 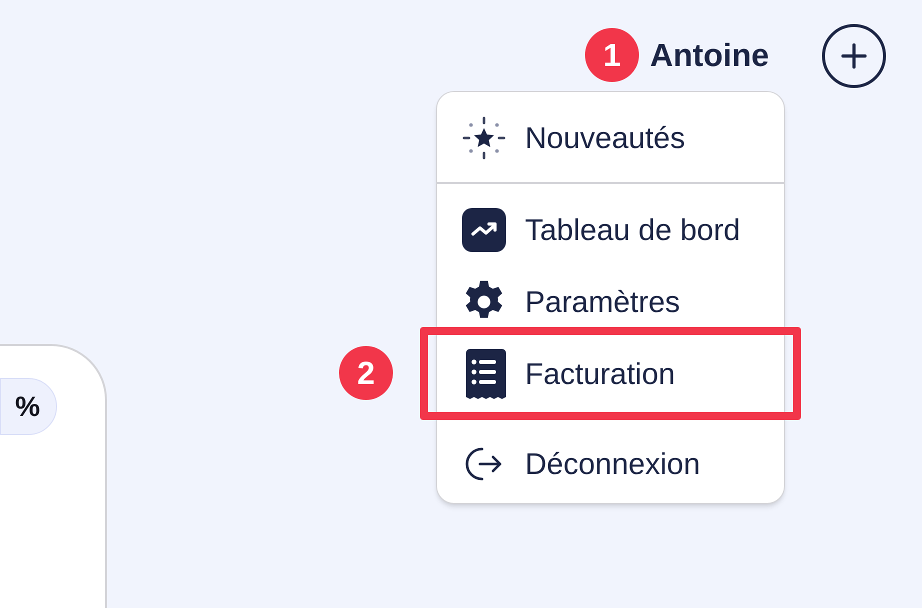 What do you see at coordinates (610, 138) in the screenshot?
I see `menu-item: Nouveautés` at bounding box center [610, 138].